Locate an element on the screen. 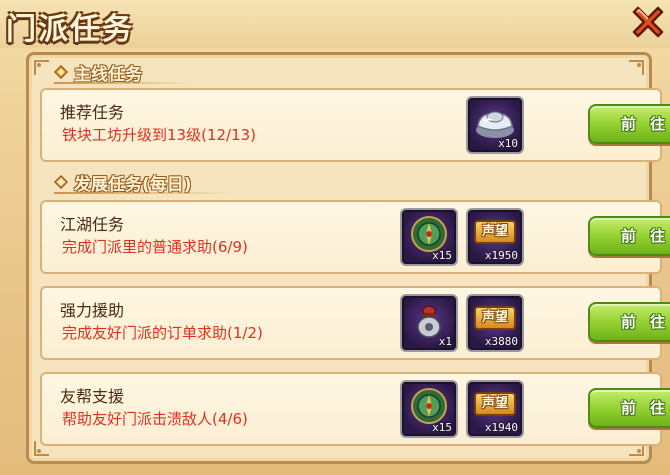 This screenshot has height=475, width=670. reward-slot: x1 is located at coordinates (429, 323).